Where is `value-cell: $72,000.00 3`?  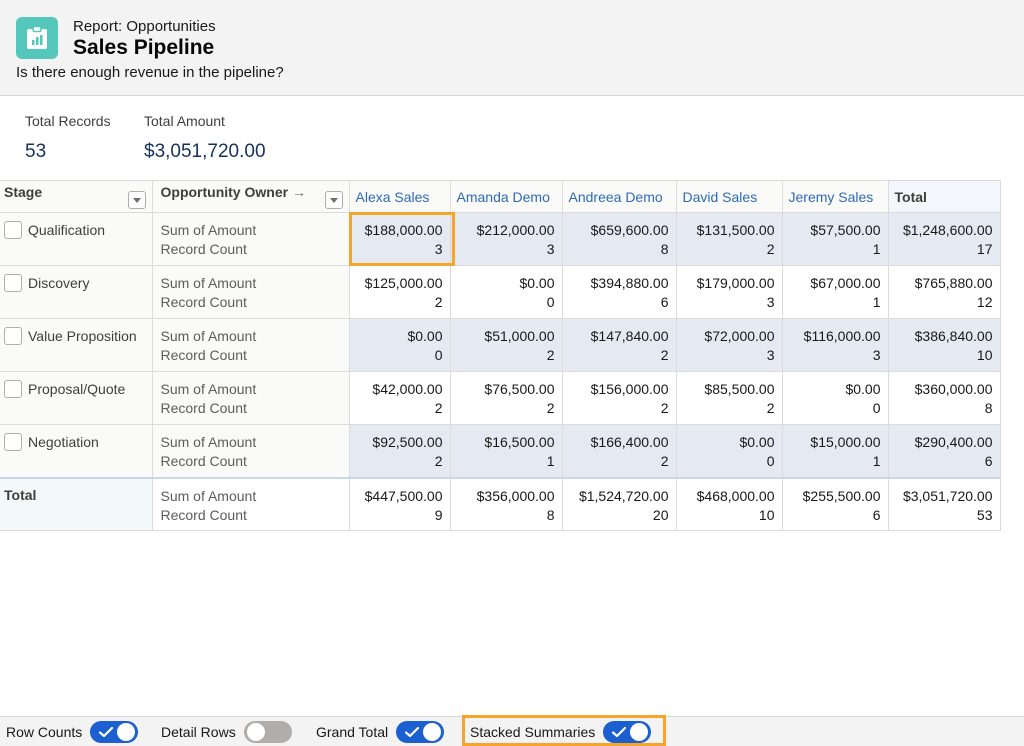
value-cell: $72,000.00 3 is located at coordinates (729, 345).